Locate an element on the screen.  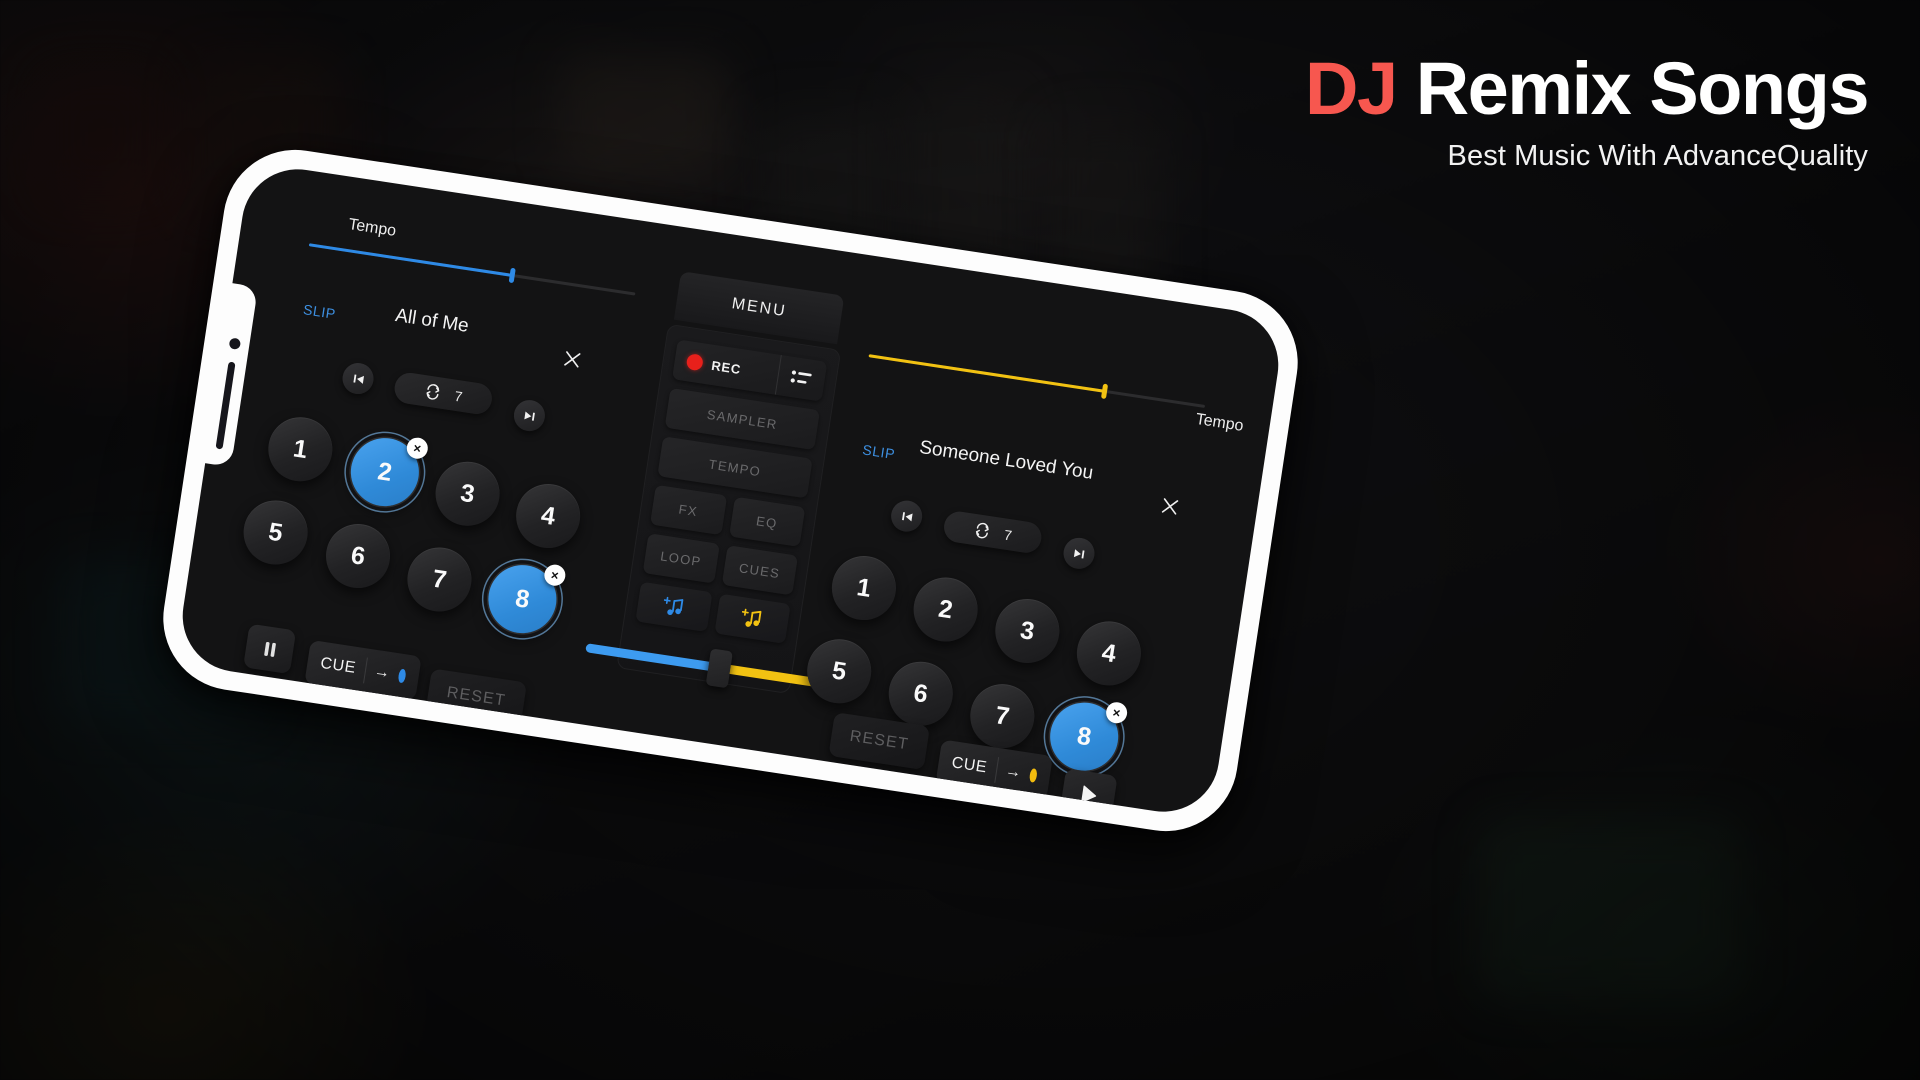
deck-a-pad-3: 3 is located at coordinates (467, 494).